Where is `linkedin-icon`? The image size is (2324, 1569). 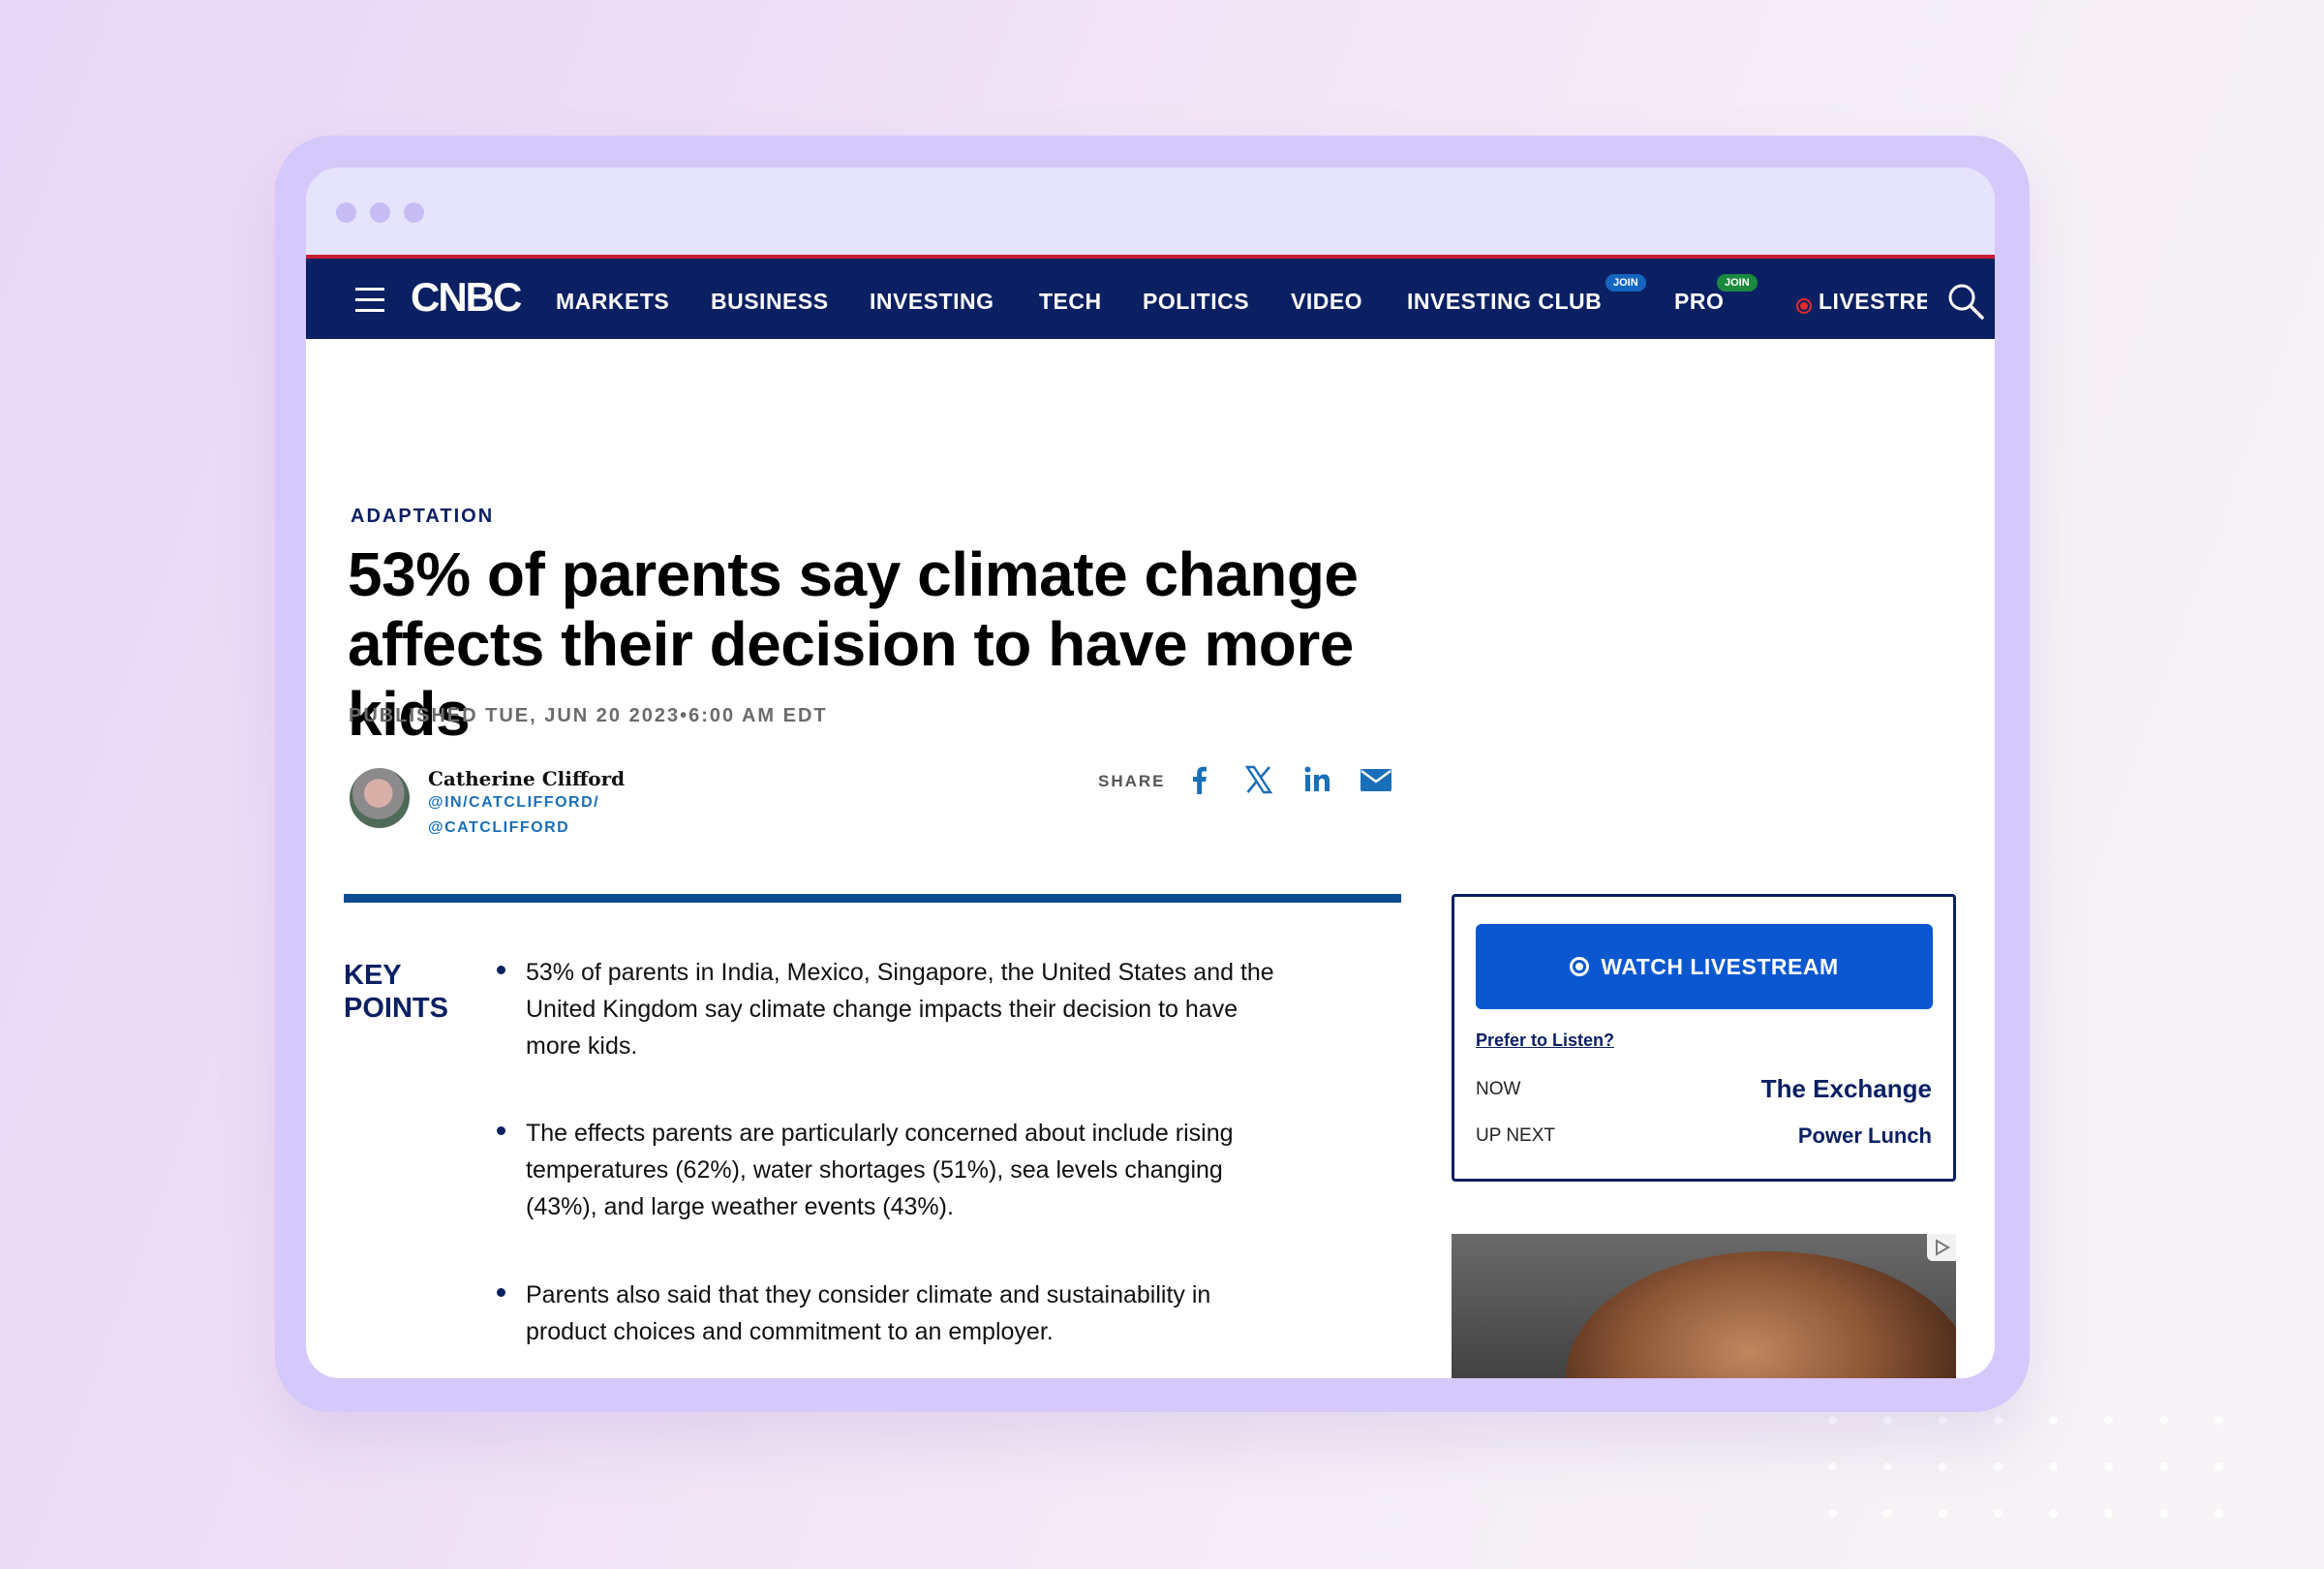
linkedin-icon is located at coordinates (1317, 779).